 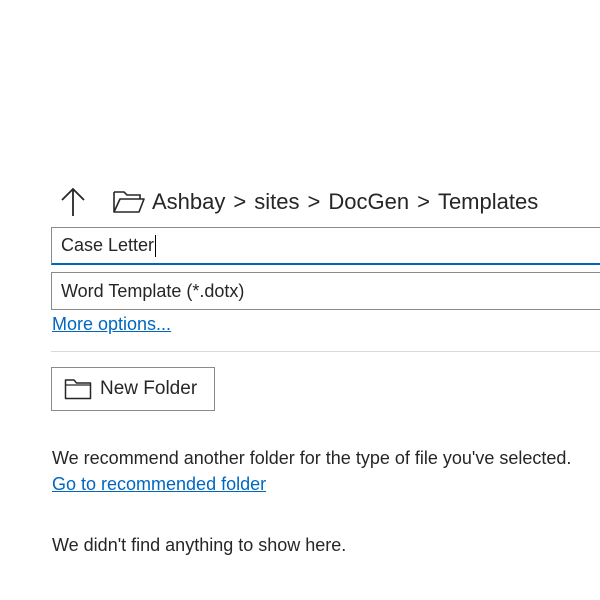 What do you see at coordinates (149, 388) in the screenshot?
I see `new-folder-label: New Folder` at bounding box center [149, 388].